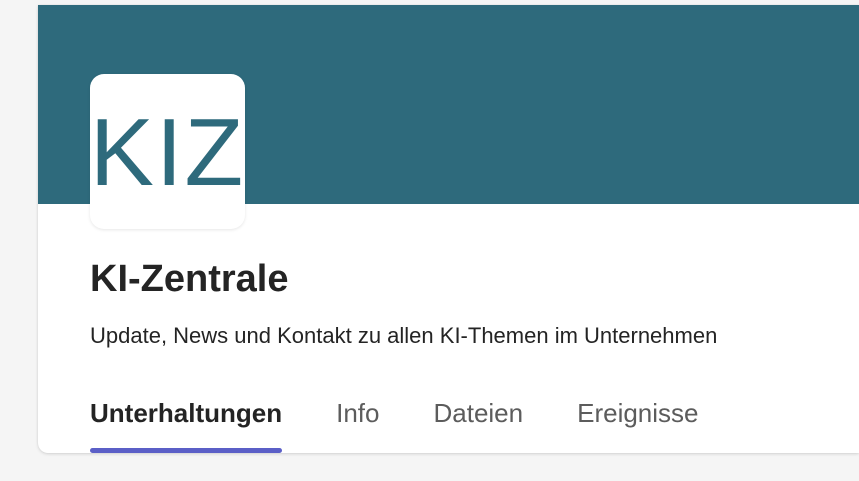 The image size is (859, 481). I want to click on tab-info: Info, so click(357, 422).